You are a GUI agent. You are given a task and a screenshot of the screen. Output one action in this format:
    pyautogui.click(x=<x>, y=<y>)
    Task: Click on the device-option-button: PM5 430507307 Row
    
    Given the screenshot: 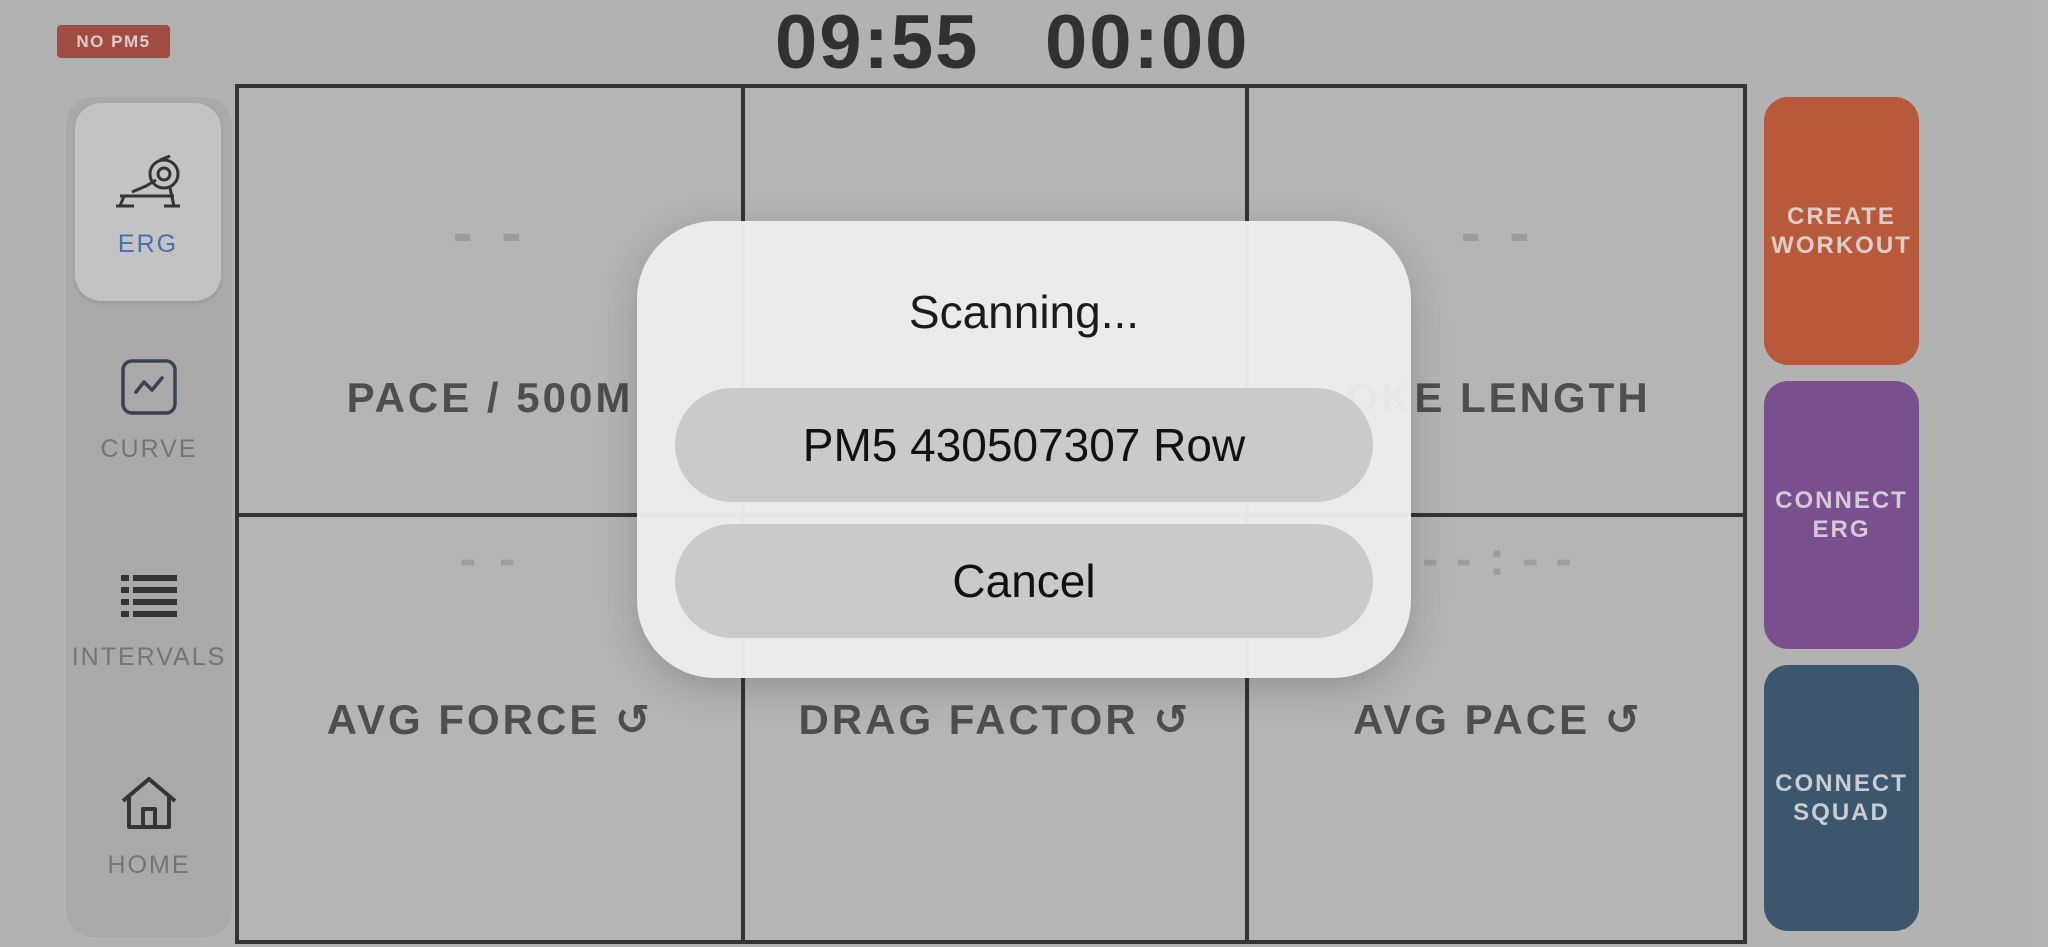 What is the action you would take?
    pyautogui.click(x=1024, y=445)
    